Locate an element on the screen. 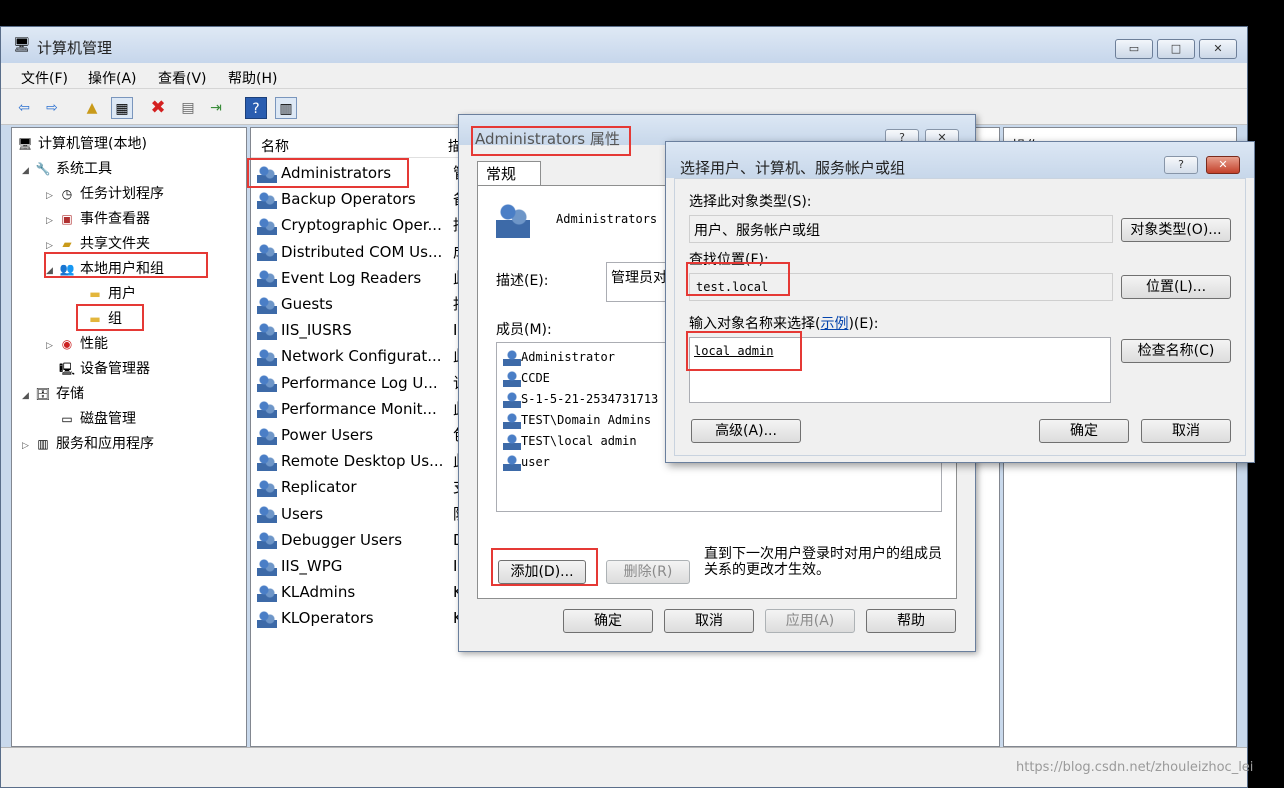 The image size is (1284, 788). tree-users: ▬ 用户 is located at coordinates (111, 294).